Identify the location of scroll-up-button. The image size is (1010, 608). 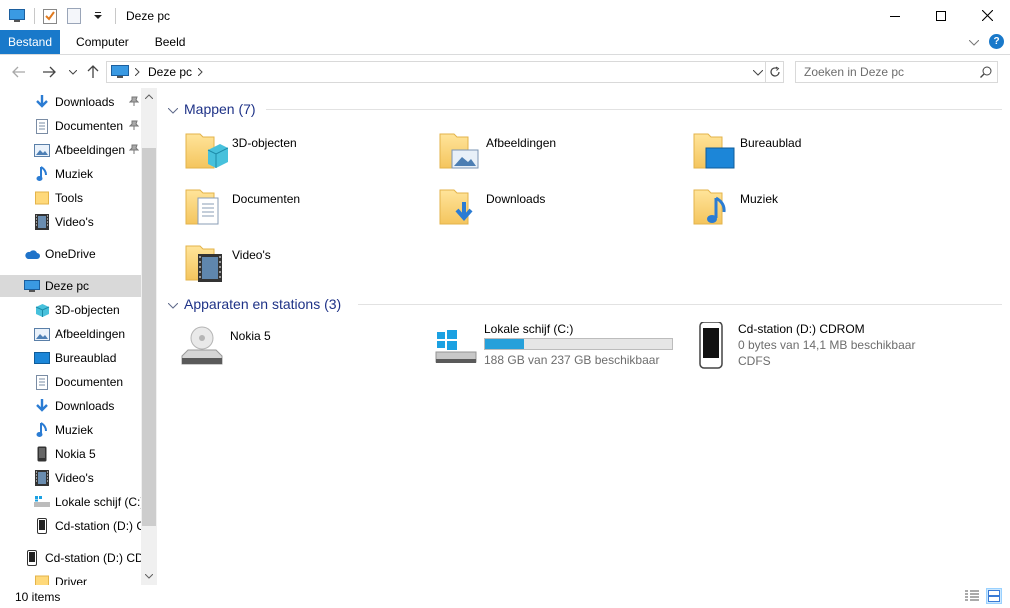
(149, 96).